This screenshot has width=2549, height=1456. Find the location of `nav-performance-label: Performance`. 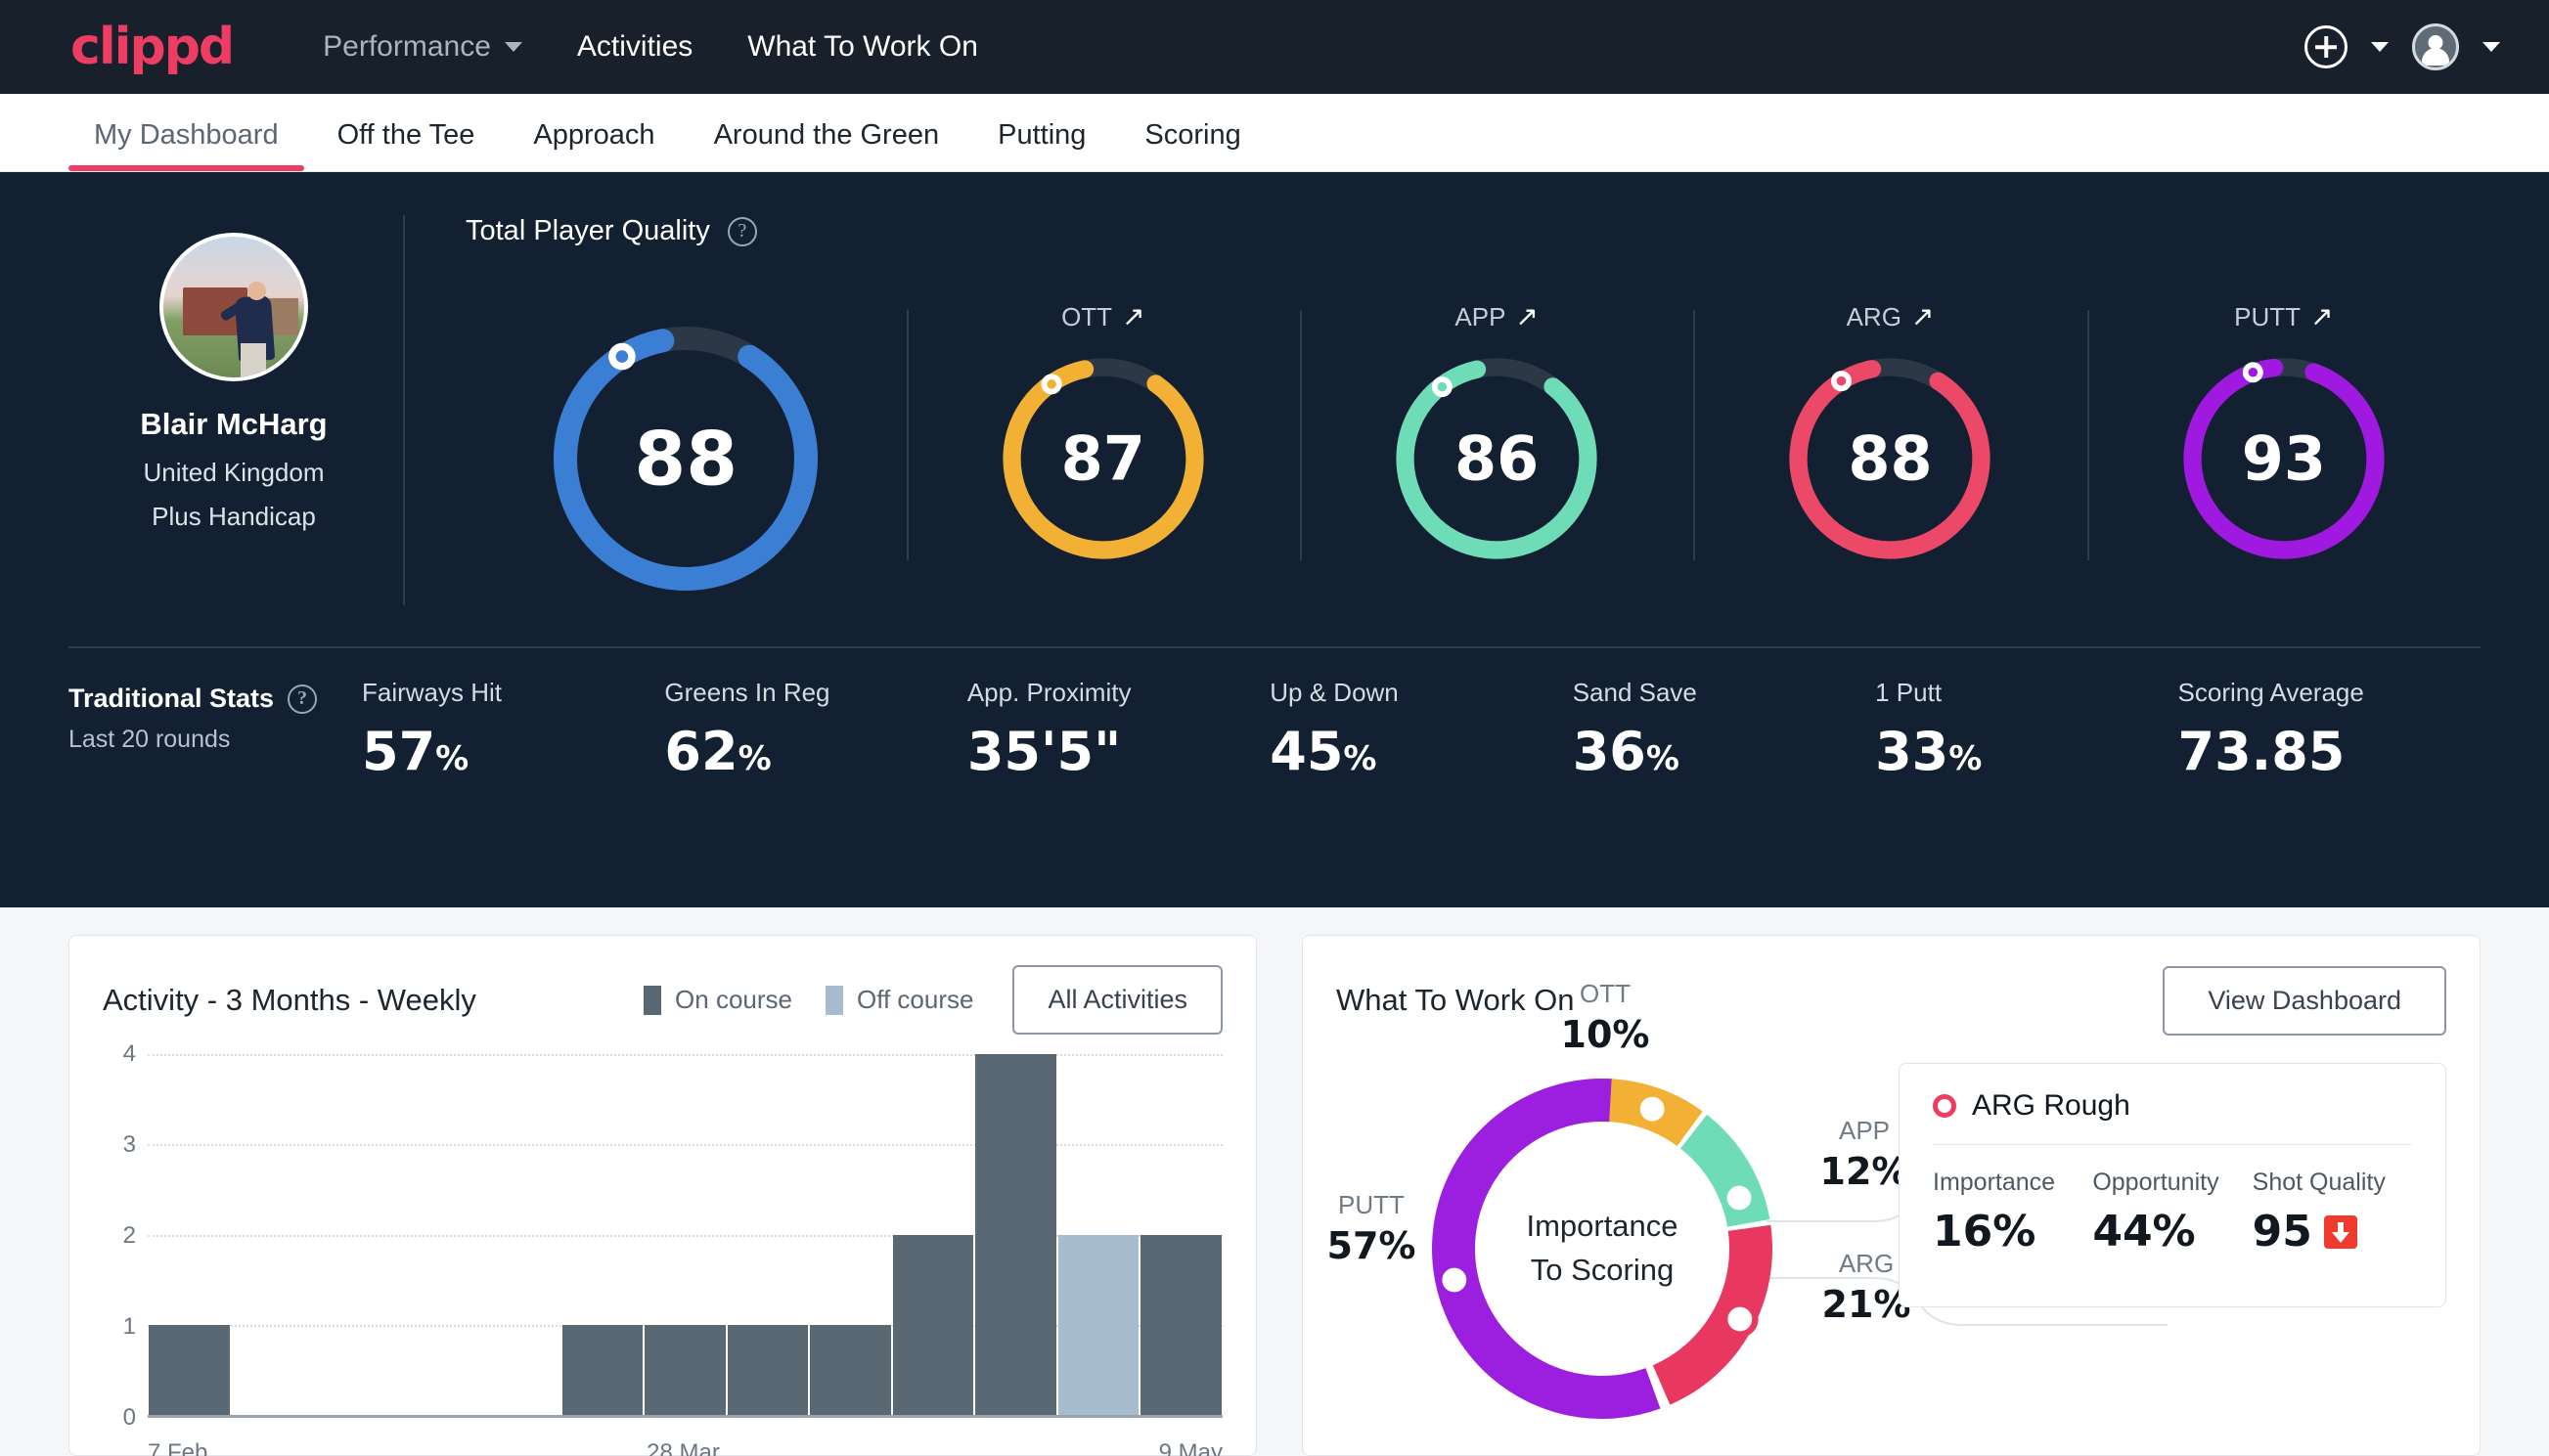

nav-performance-label: Performance is located at coordinates (407, 46).